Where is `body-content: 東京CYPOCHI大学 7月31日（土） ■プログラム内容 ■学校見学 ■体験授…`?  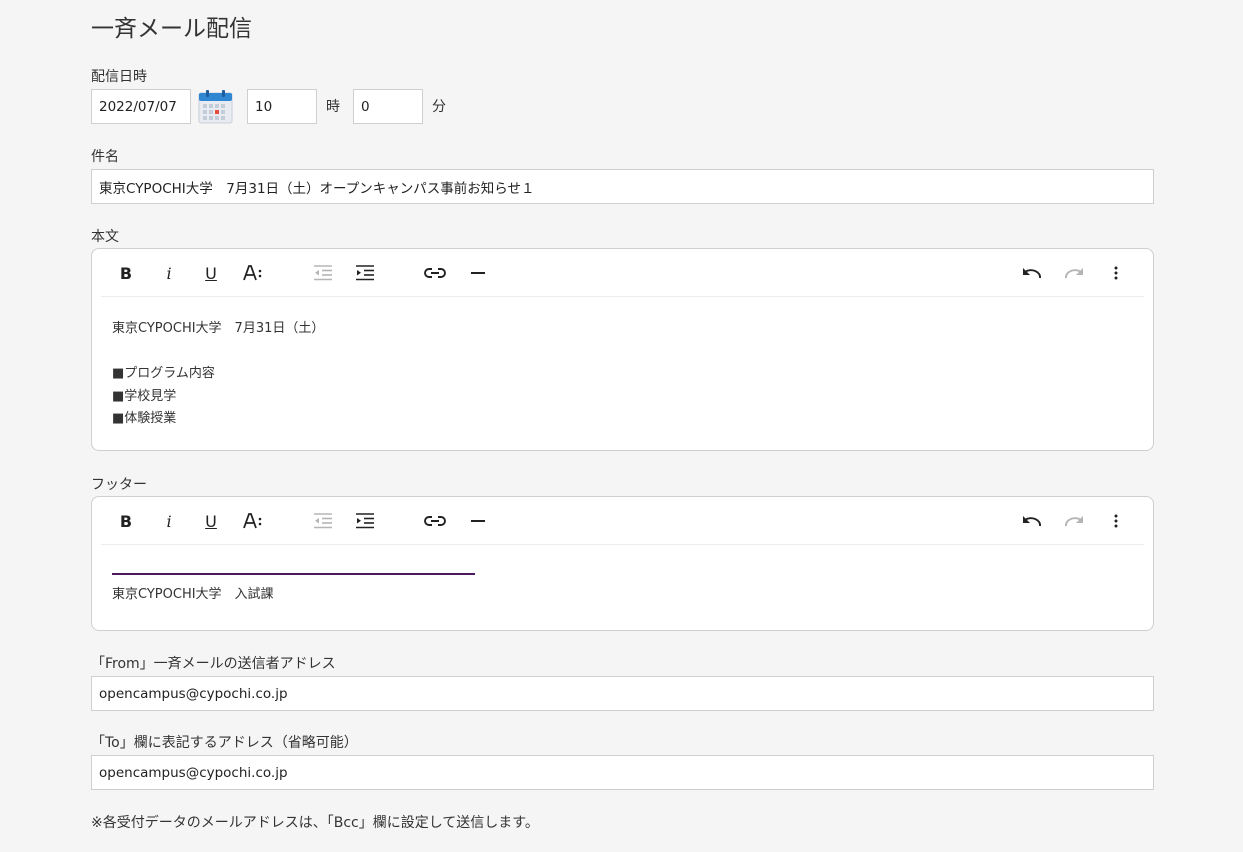
body-content: 東京CYPOCHI大学 7月31日（土） ■プログラム内容 ■学校見学 ■体験授… is located at coordinates (622, 364).